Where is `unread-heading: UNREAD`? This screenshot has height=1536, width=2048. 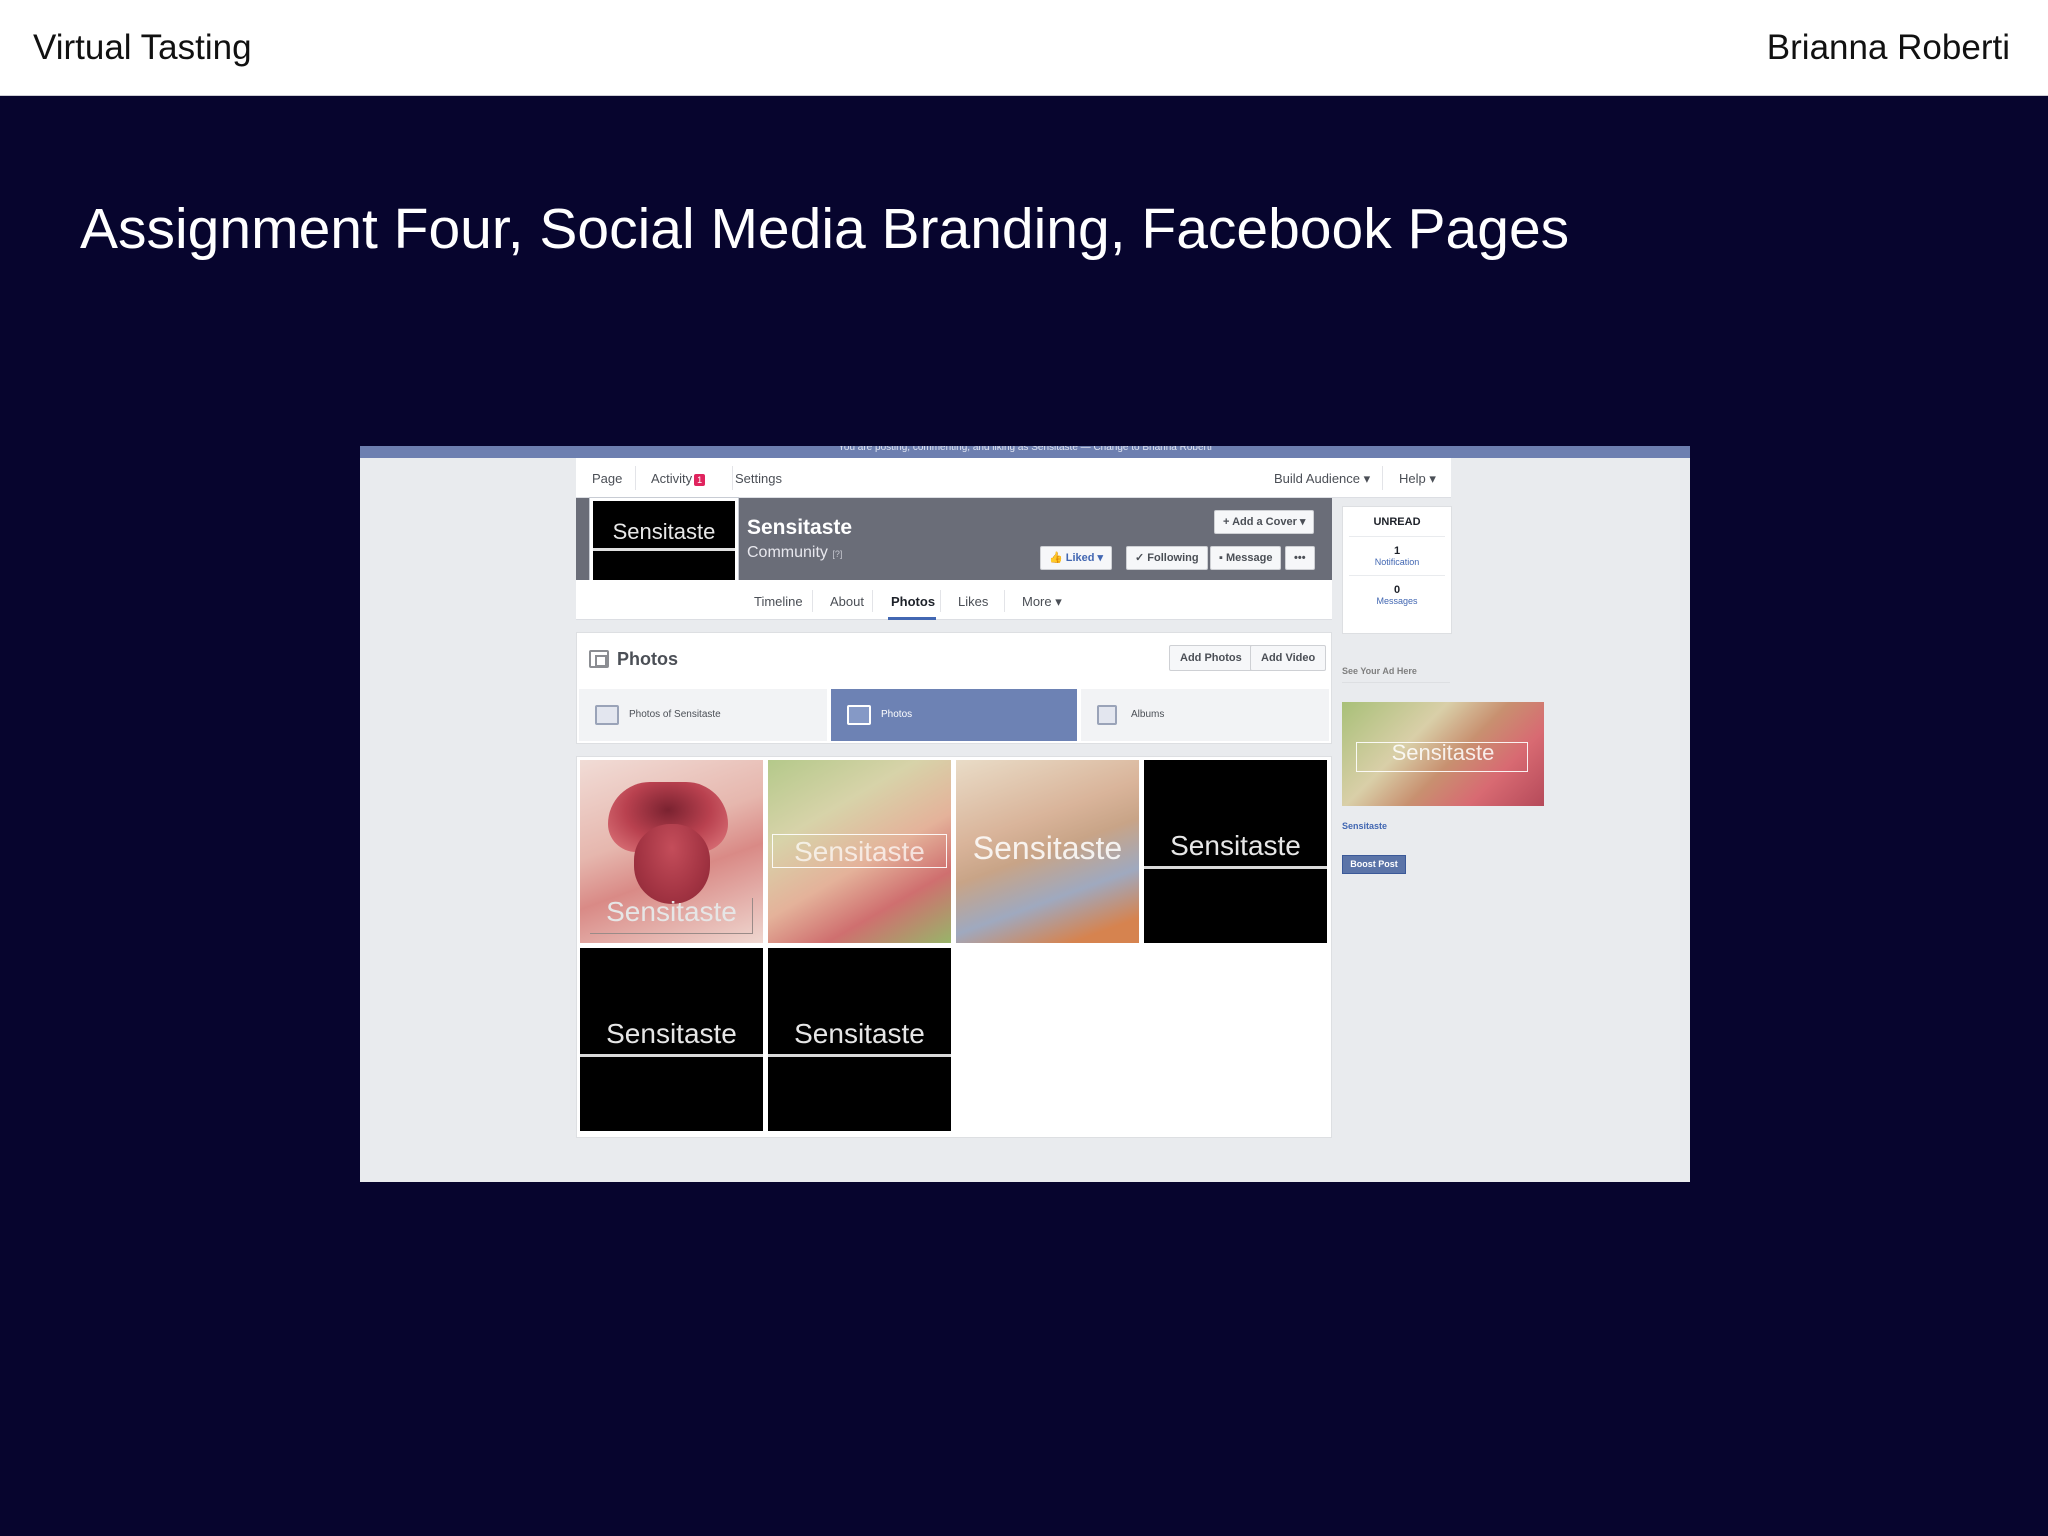 unread-heading: UNREAD is located at coordinates (1397, 522).